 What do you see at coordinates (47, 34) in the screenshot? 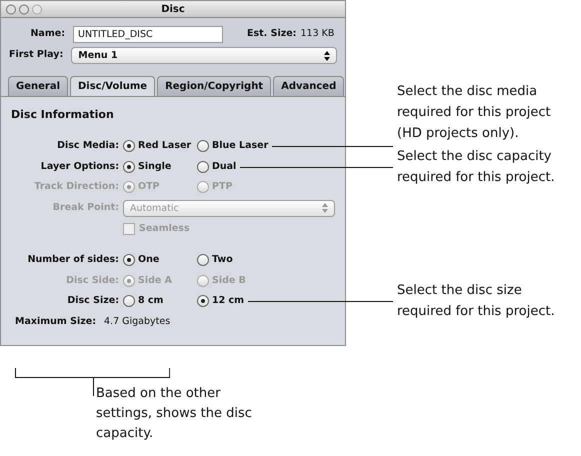
I see `field-label: Name:` at bounding box center [47, 34].